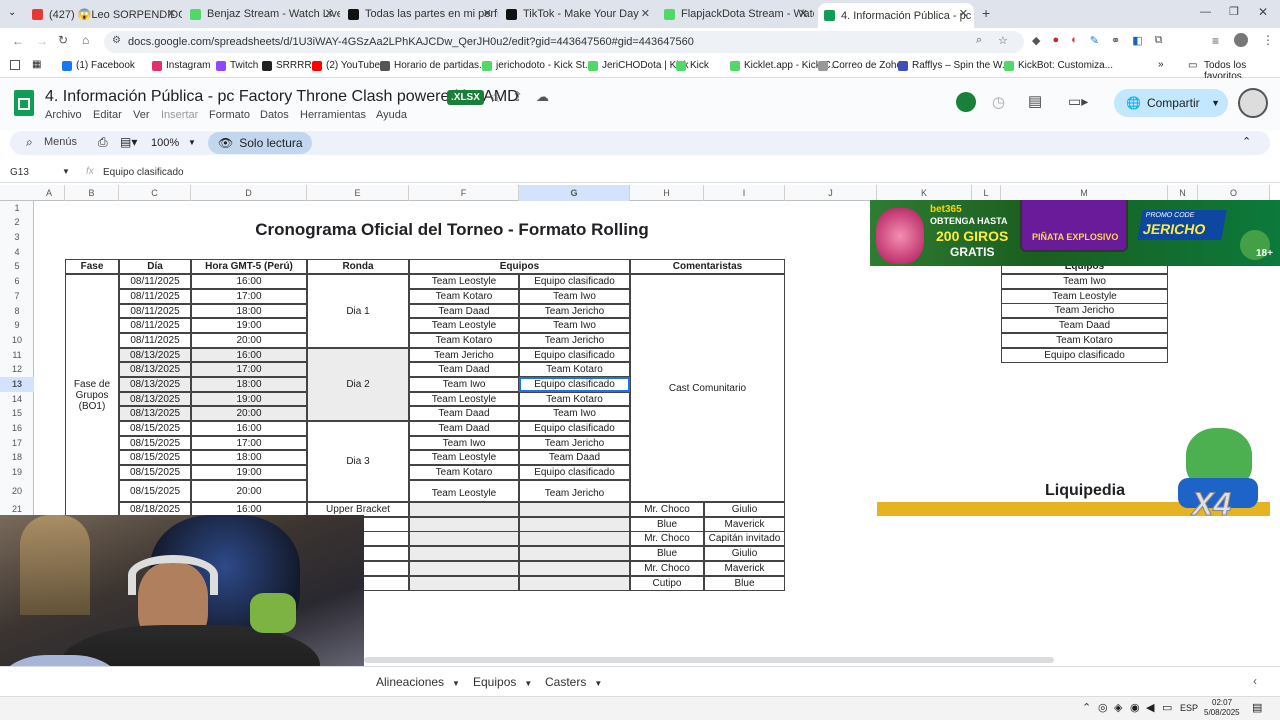  Describe the element at coordinates (667, 583) in the screenshot. I see `caster-1-cell: Cutipo` at that location.